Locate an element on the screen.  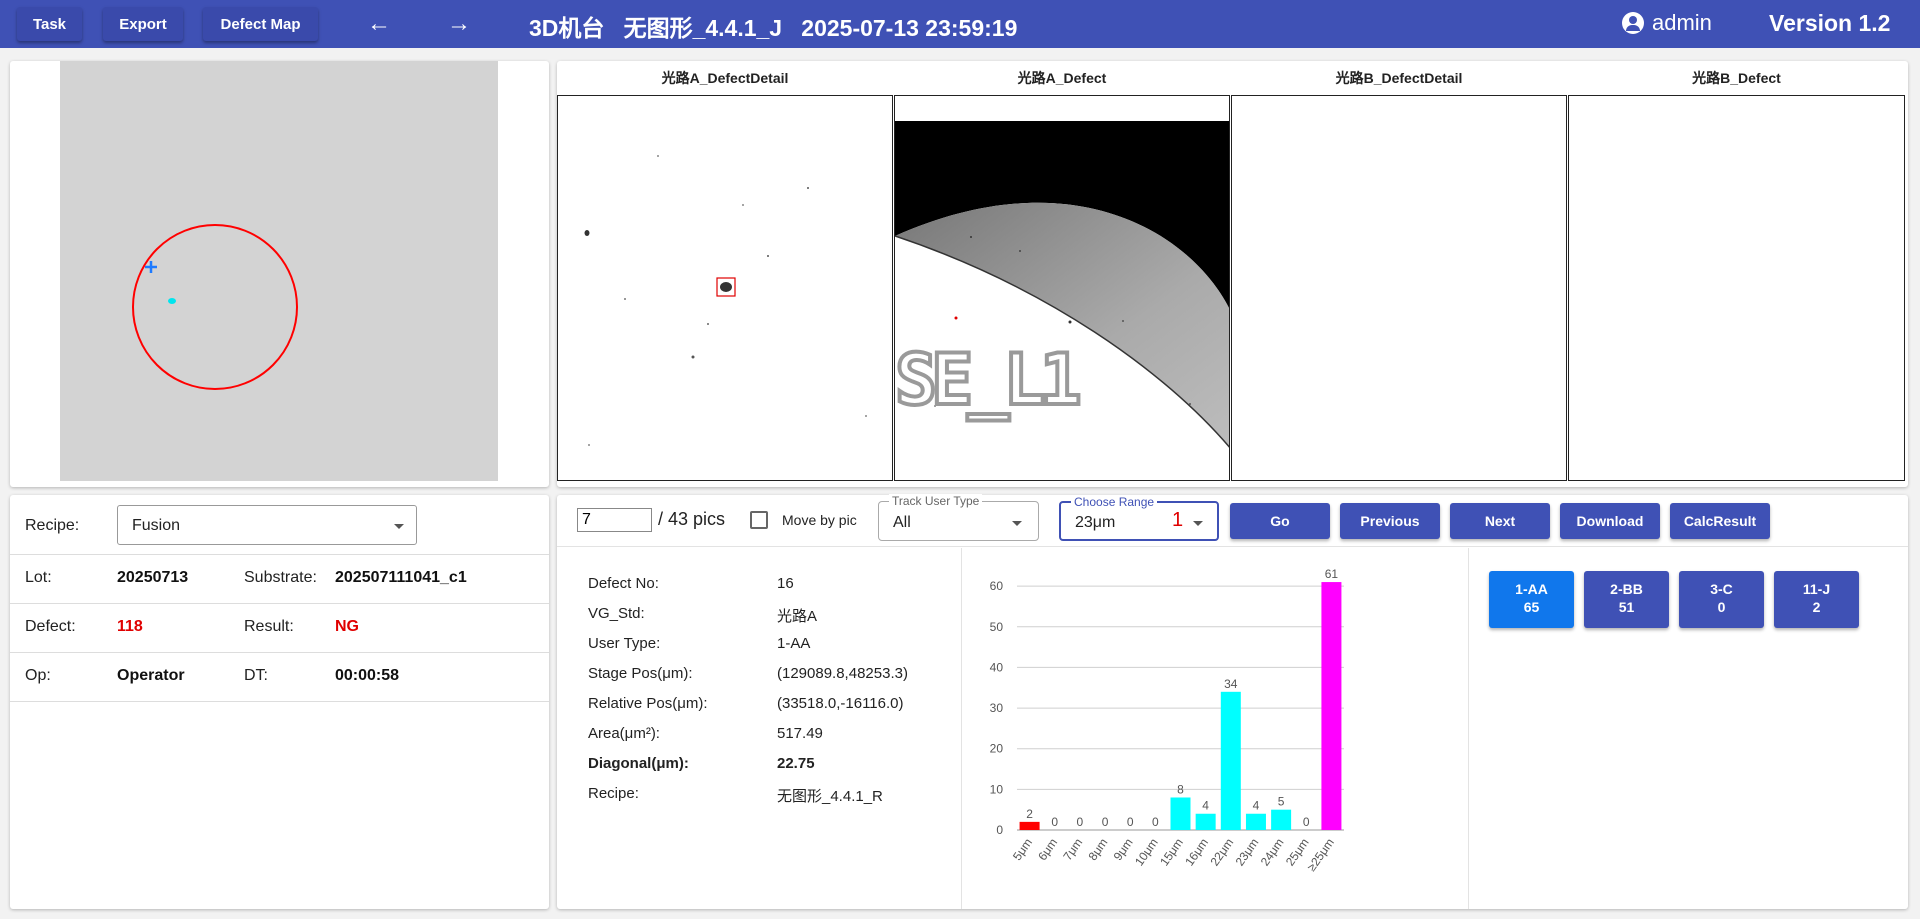
total-pics-label: / 43 pics is located at coordinates (692, 519).